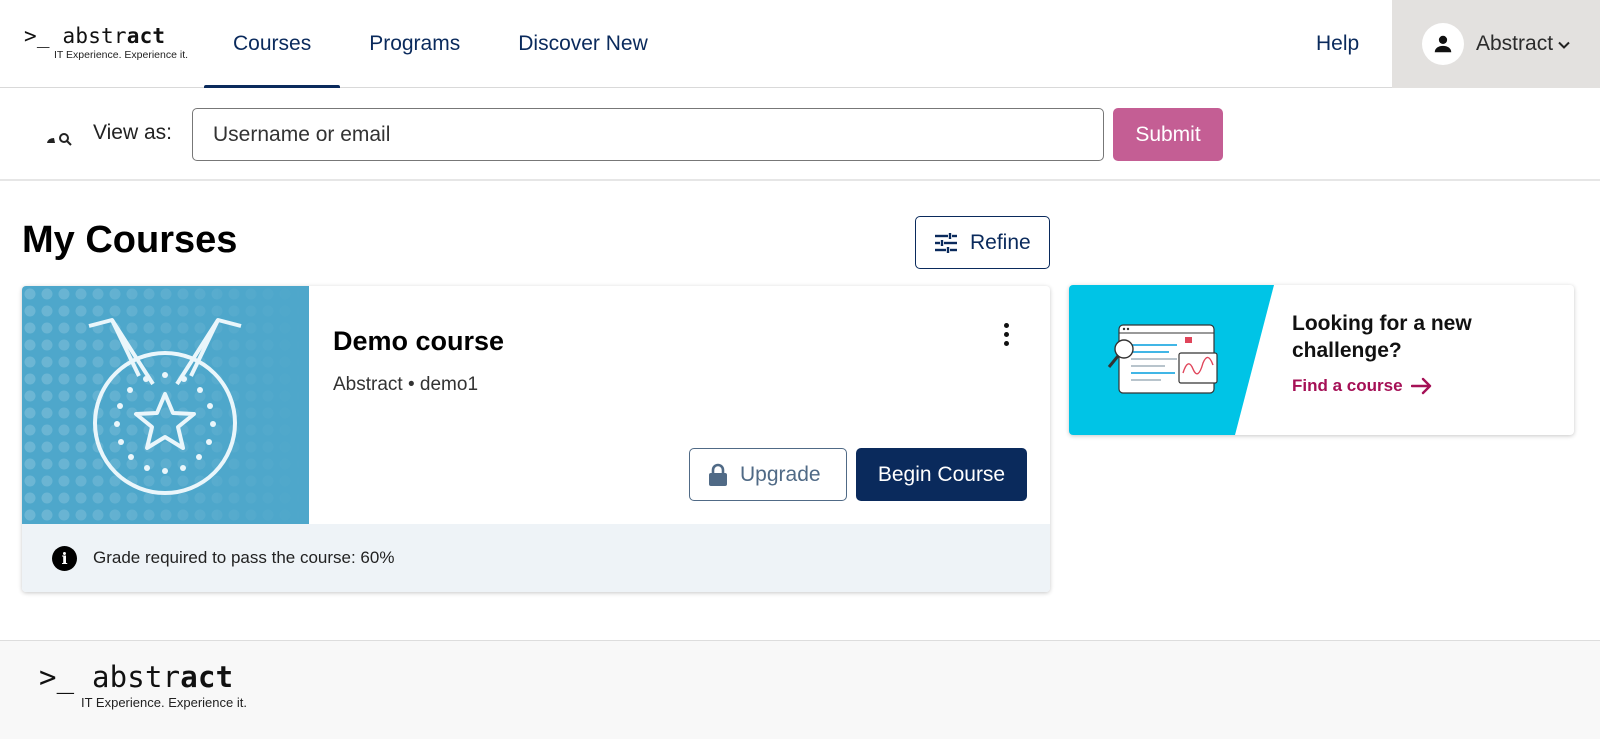 This screenshot has height=739, width=1600. Describe the element at coordinates (244, 557) in the screenshot. I see `grade-requirement: Grade required to pass the course: 60%` at that location.